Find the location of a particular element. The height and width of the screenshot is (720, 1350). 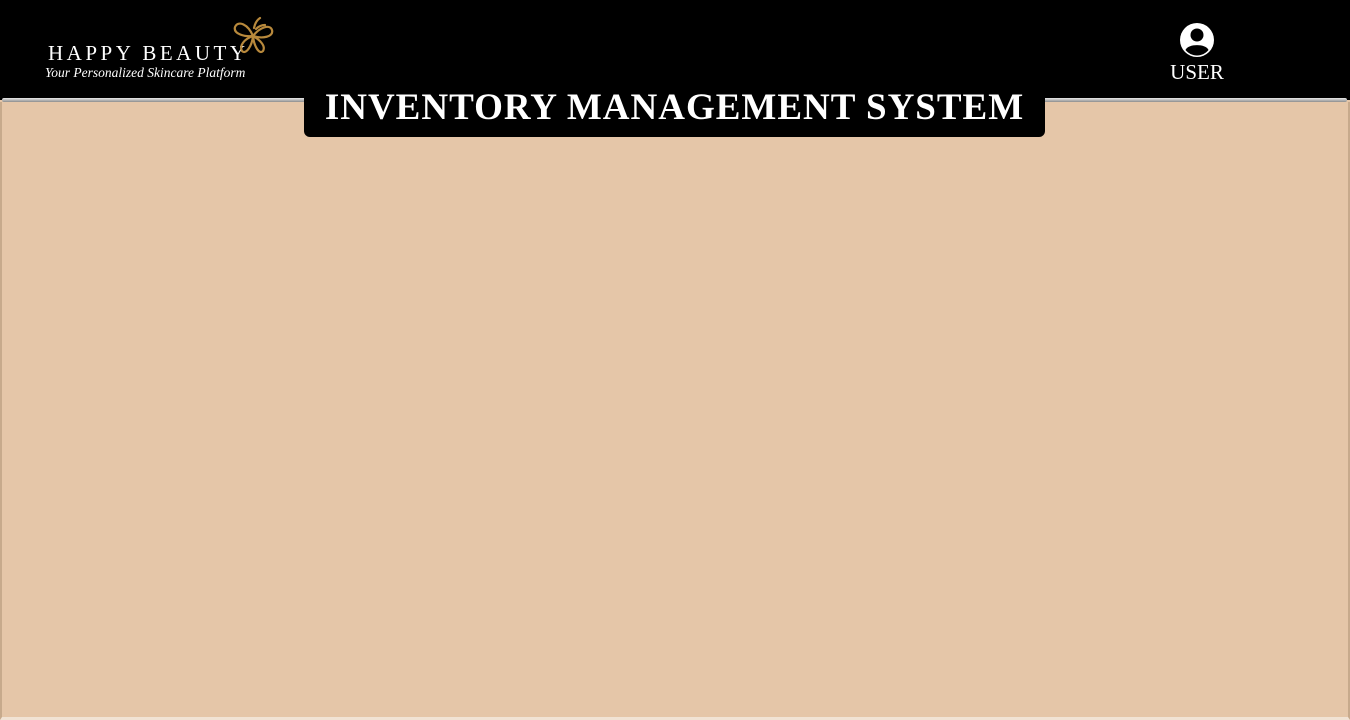

user-circle-icon is located at coordinates (1197, 40).